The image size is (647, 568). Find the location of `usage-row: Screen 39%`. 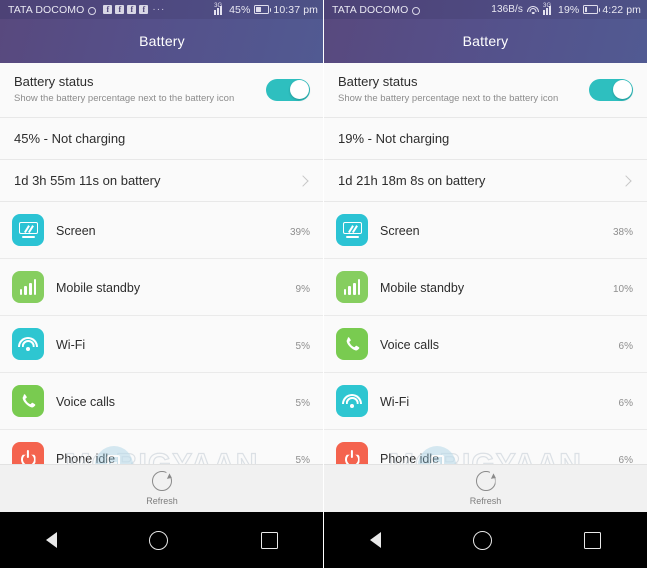

usage-row: Screen 39% is located at coordinates (162, 230).